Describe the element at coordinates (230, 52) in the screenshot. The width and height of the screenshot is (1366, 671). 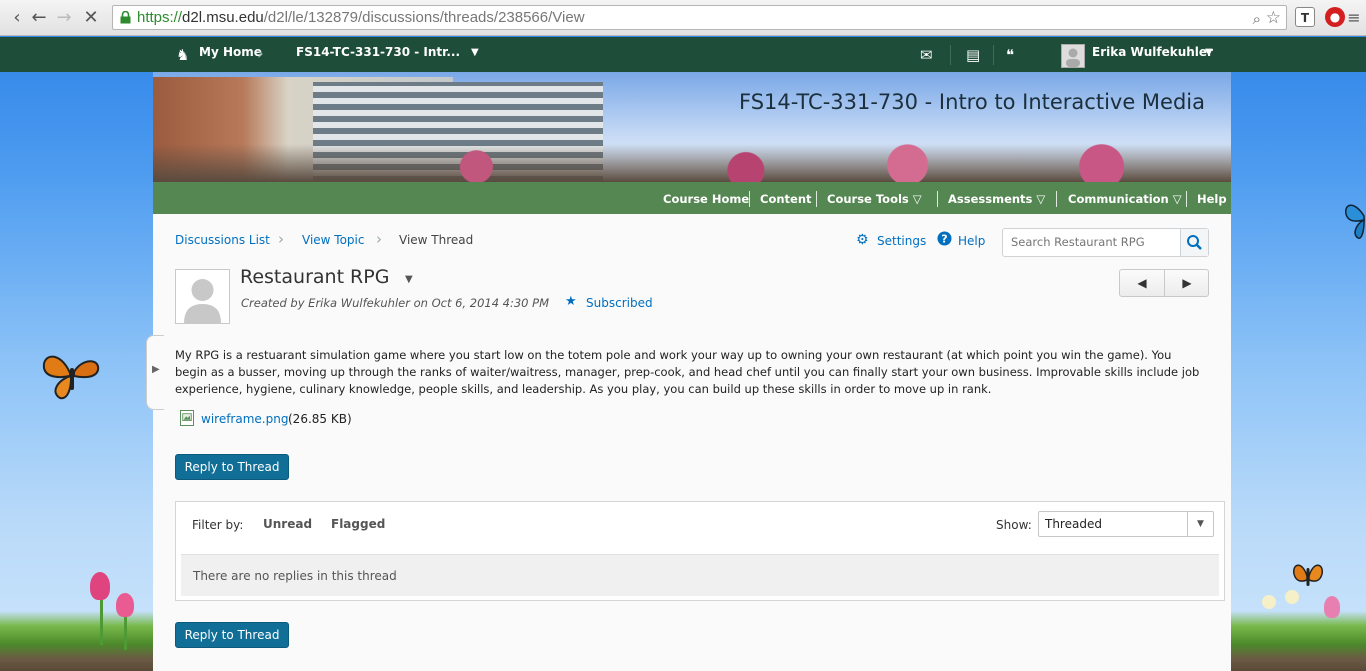
I see `my-home-link: My Home` at that location.